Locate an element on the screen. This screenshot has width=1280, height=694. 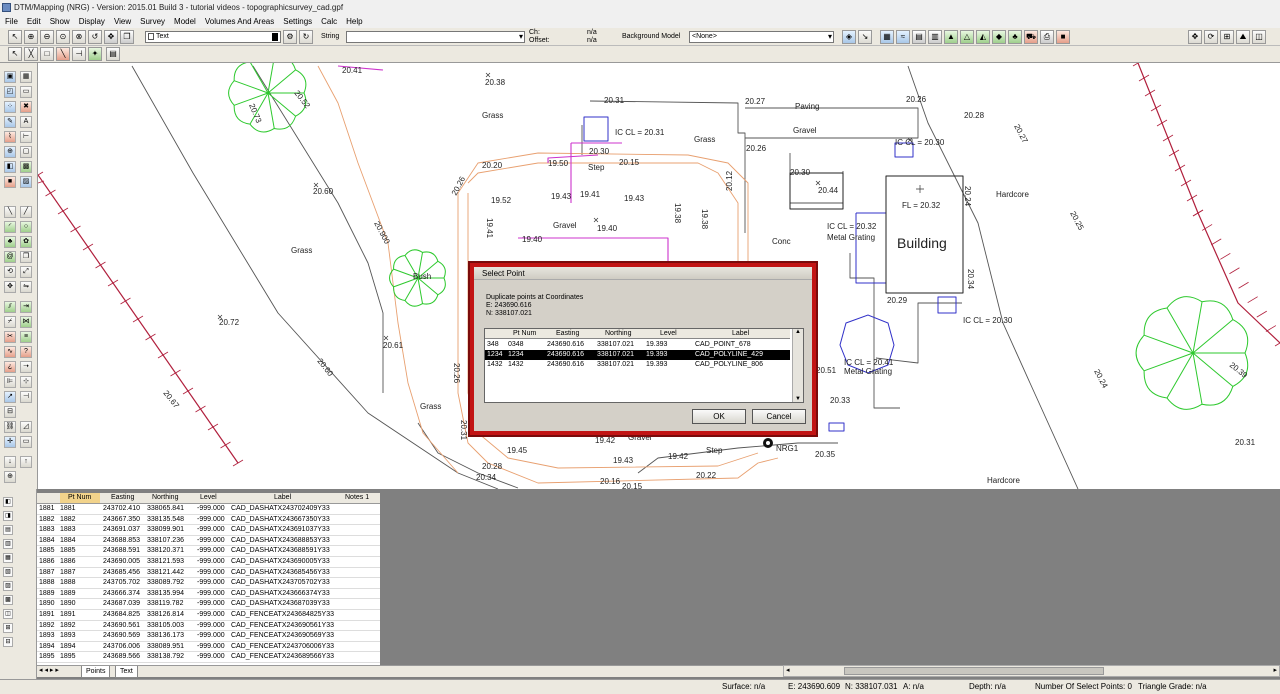
tab-points: Points is located at coordinates (96, 672).